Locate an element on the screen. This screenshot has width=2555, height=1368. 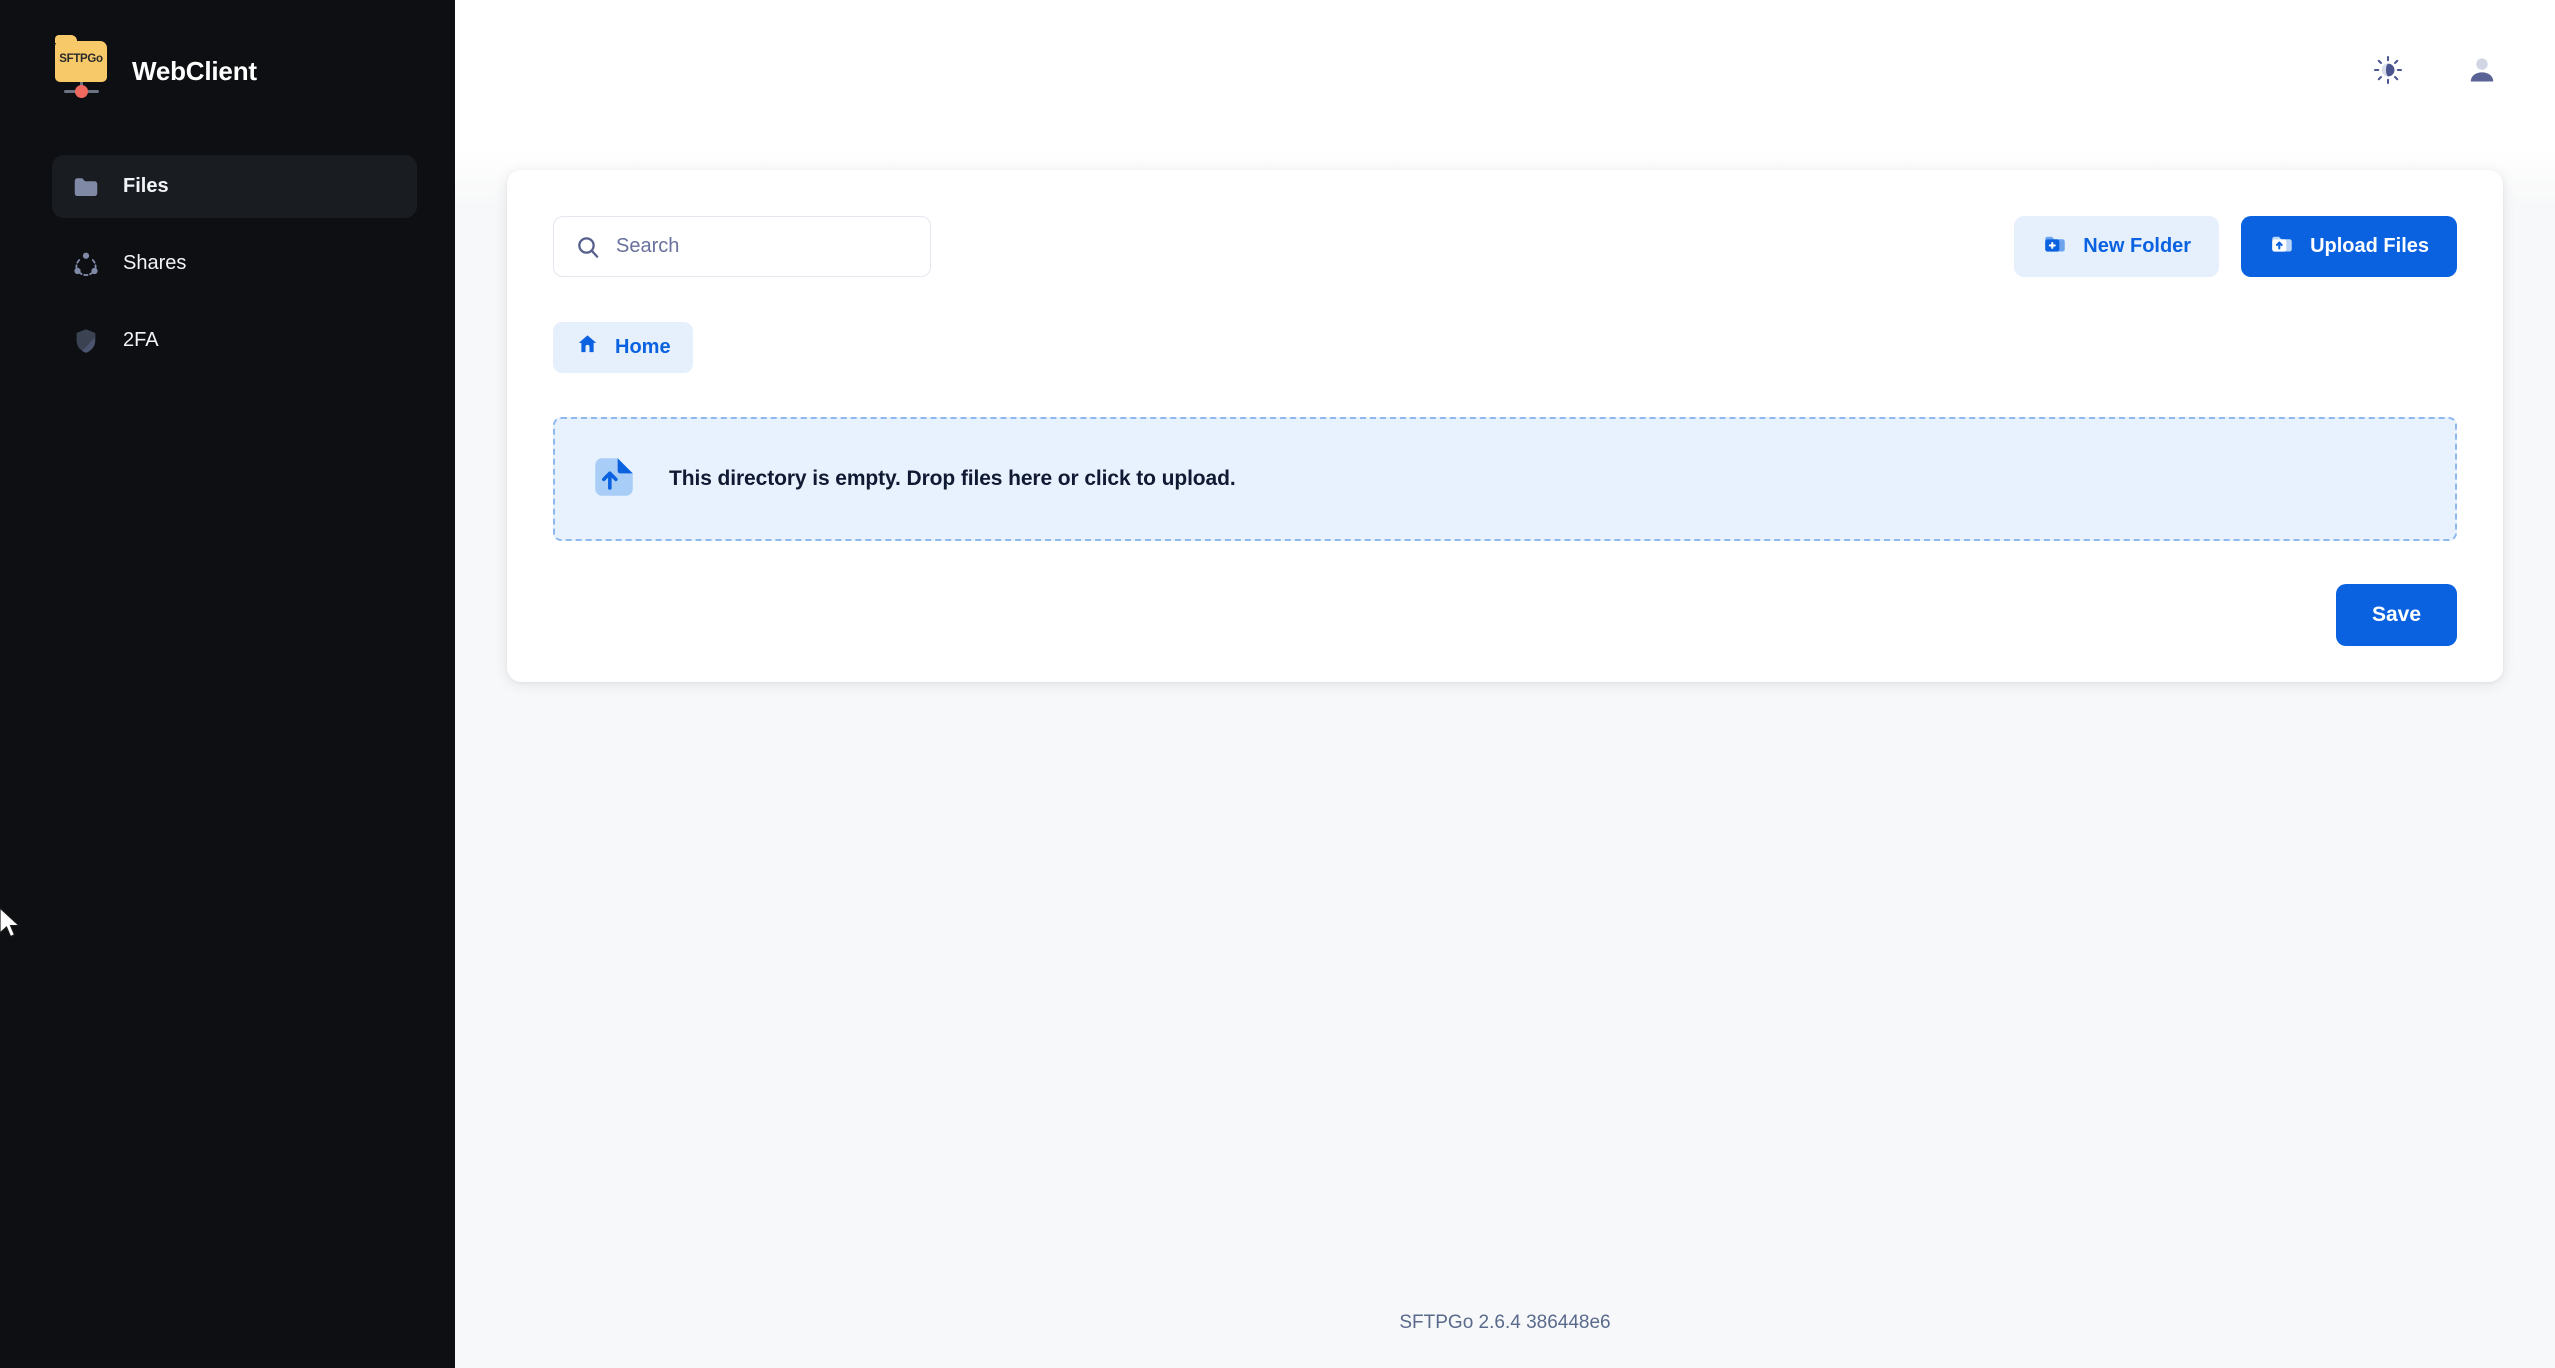
topbar is located at coordinates (1505, 74).